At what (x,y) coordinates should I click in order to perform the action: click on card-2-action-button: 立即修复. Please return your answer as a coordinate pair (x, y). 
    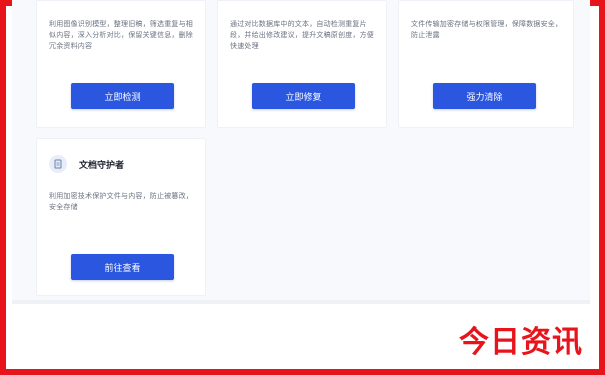
    Looking at the image, I should click on (303, 96).